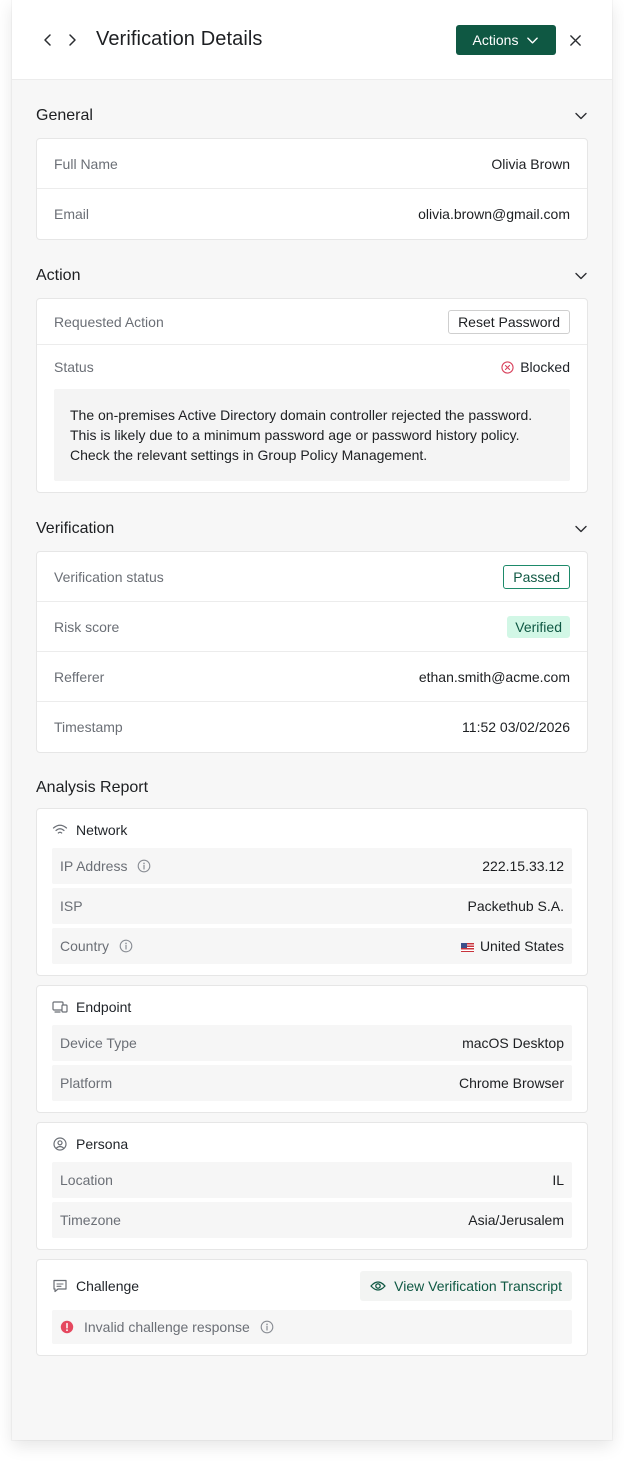  Describe the element at coordinates (312, 1007) in the screenshot. I see `endpoint-header: Endpoint` at that location.